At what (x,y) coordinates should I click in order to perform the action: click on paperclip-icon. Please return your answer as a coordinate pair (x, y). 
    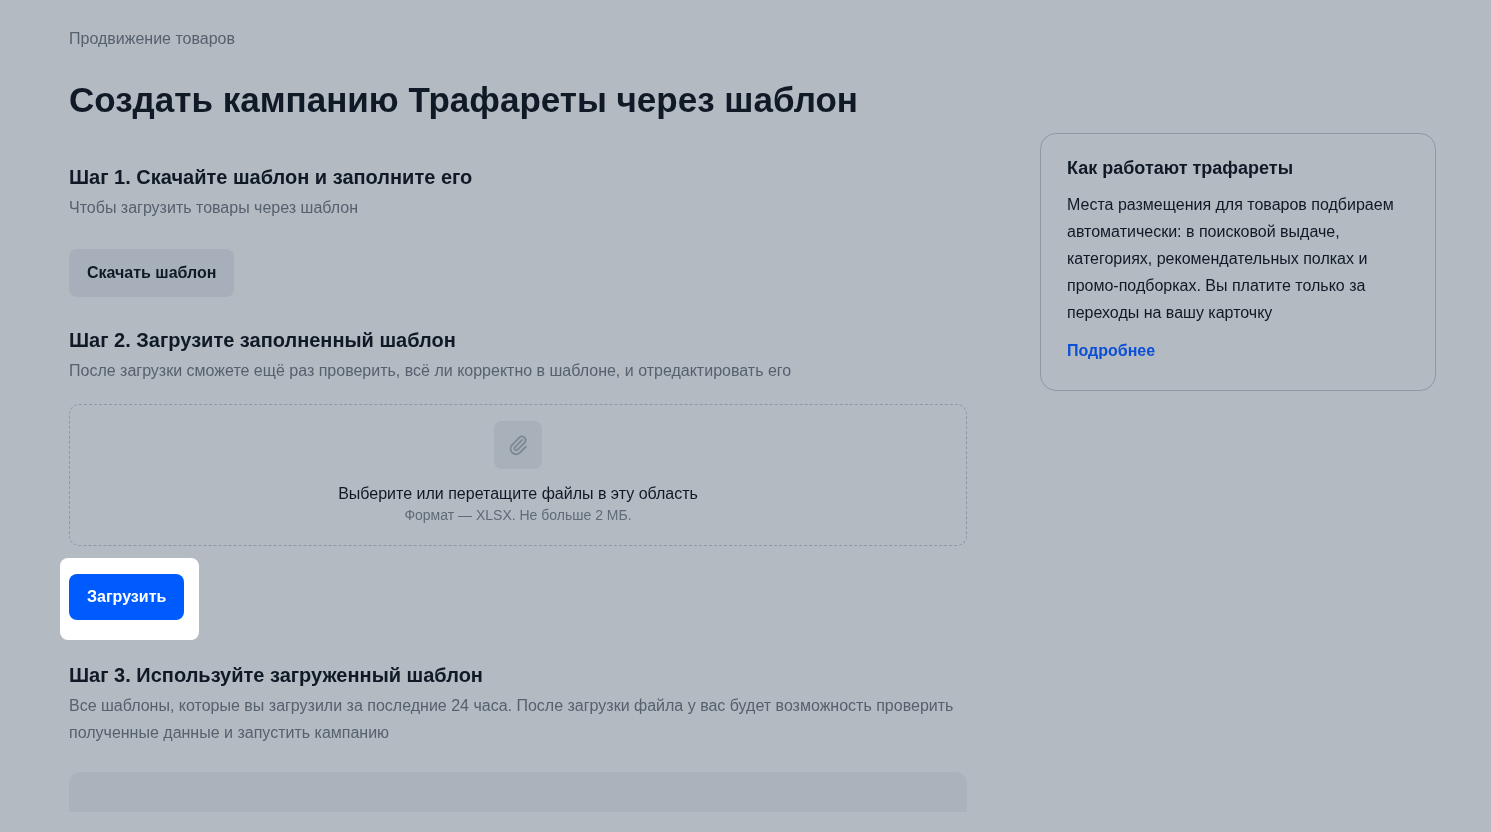
    Looking at the image, I should click on (518, 445).